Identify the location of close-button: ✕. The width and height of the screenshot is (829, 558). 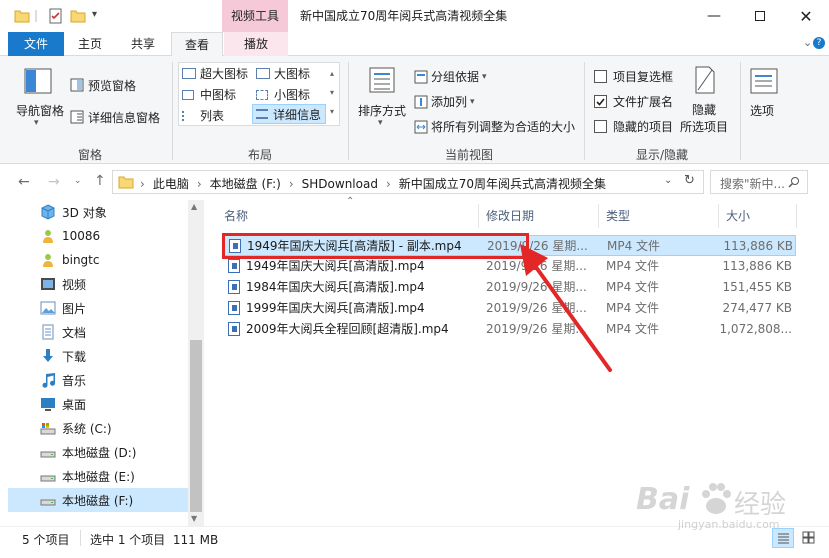
(806, 16).